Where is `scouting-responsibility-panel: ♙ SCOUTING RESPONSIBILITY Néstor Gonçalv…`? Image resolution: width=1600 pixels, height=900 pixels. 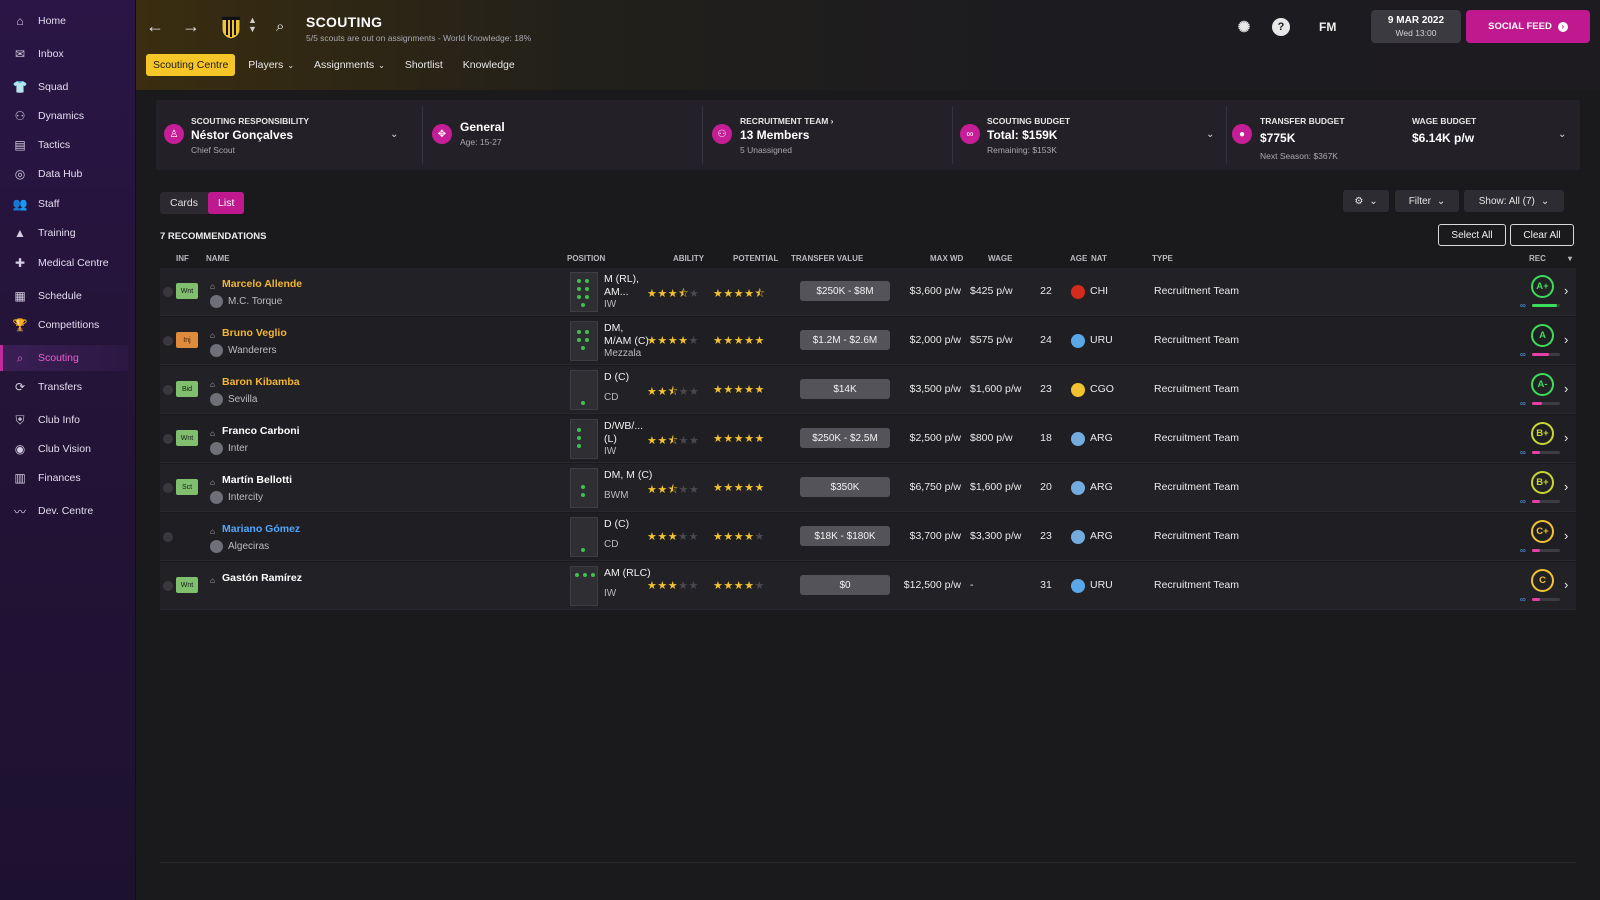 scouting-responsibility-panel: ♙ SCOUTING RESPONSIBILITY Néstor Gonçalv… is located at coordinates (285, 135).